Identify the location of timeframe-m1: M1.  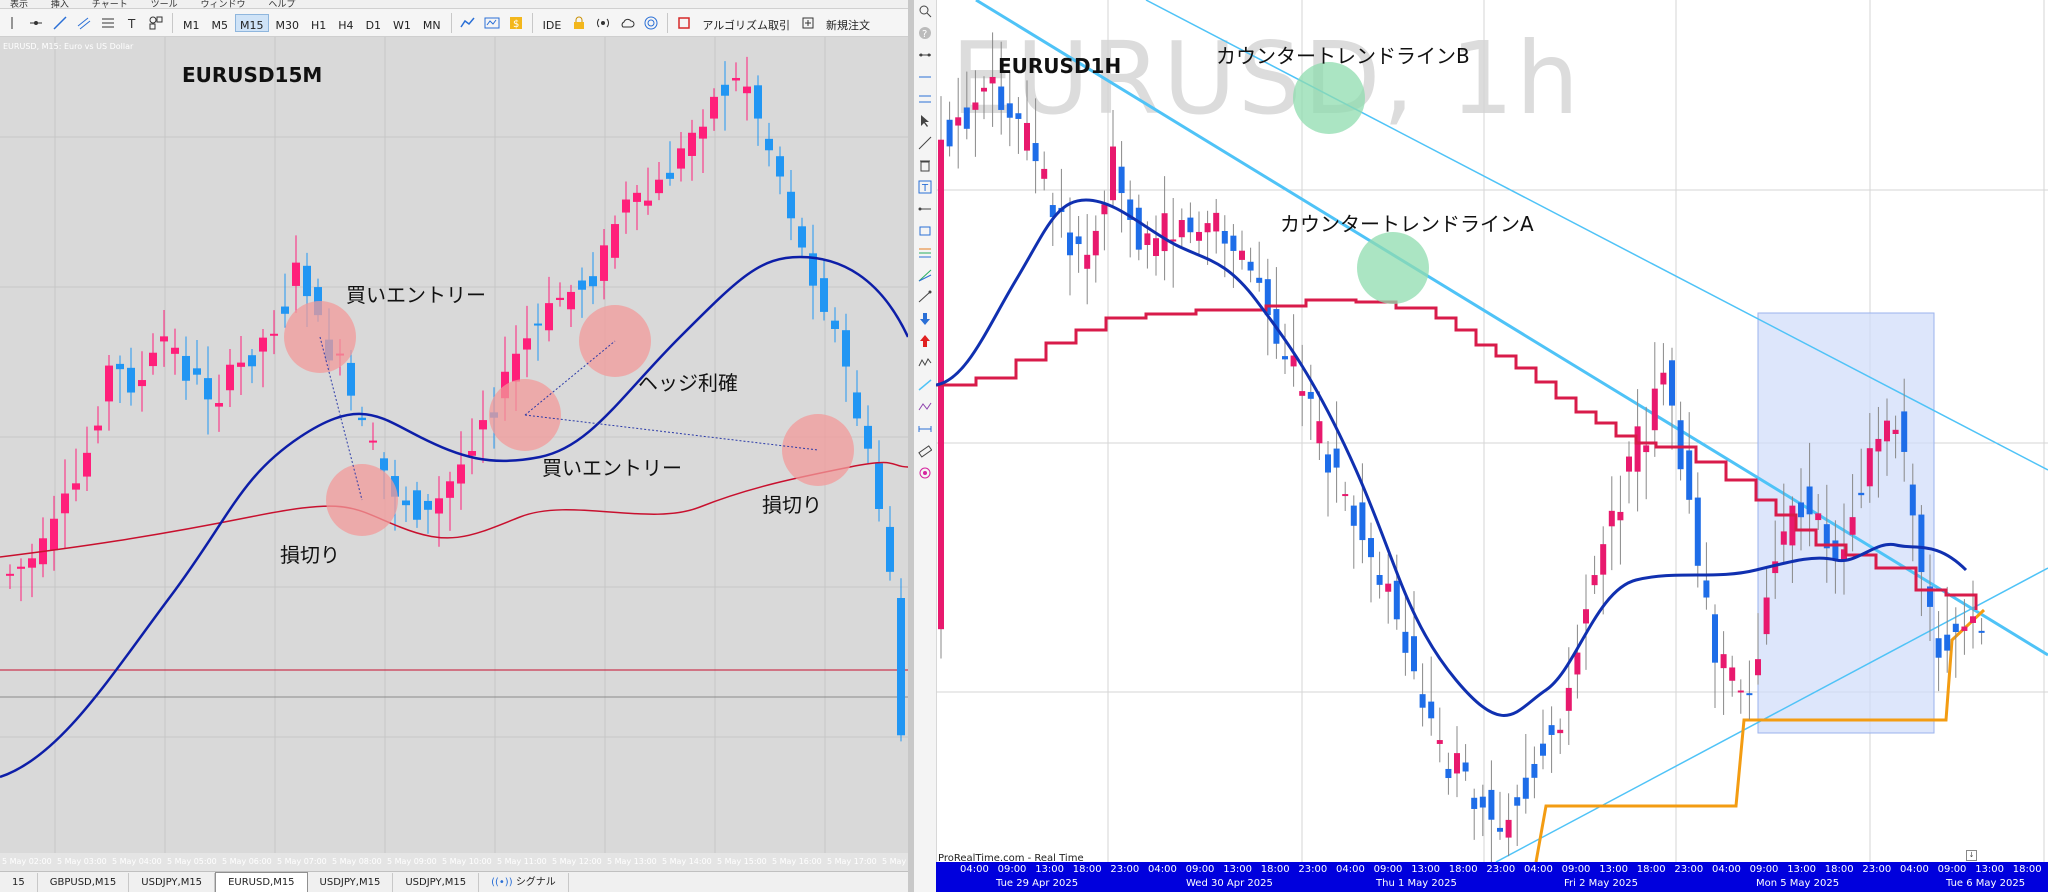
(191, 23).